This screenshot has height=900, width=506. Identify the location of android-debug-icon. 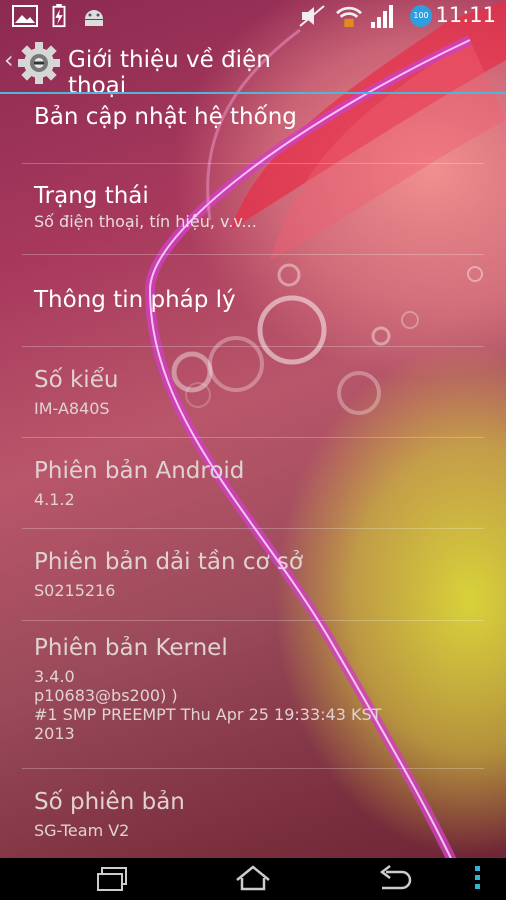
(94, 18).